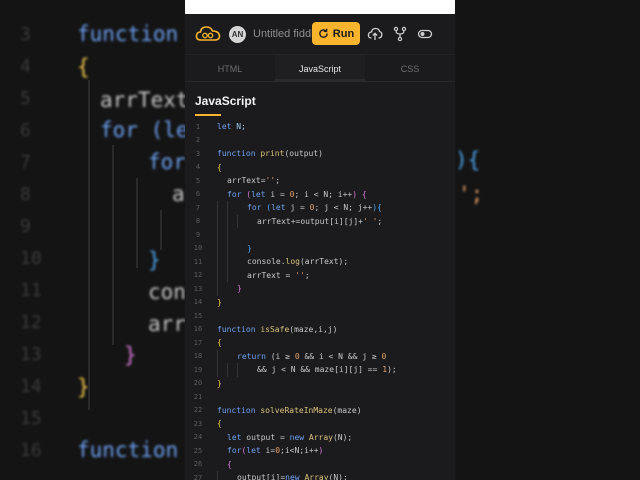 Image resolution: width=640 pixels, height=480 pixels. What do you see at coordinates (216, 167) in the screenshot?
I see `code-text: {` at bounding box center [216, 167].